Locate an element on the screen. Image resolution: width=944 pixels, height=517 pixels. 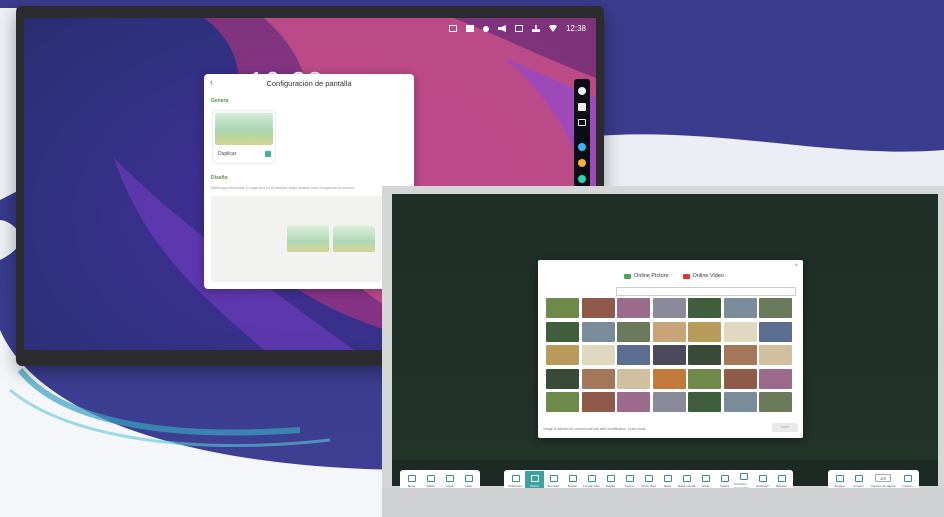
tab-online-video: Online Video is located at coordinates (703, 276).